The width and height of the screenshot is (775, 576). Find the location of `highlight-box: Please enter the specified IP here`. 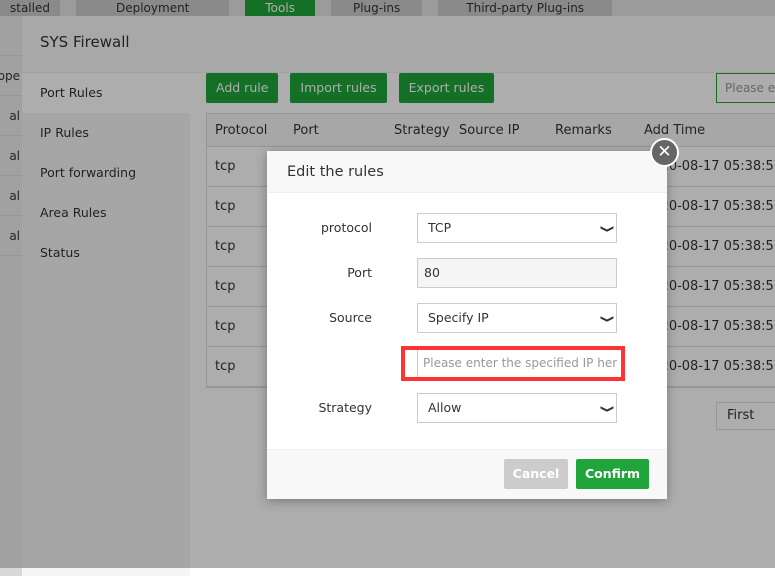

highlight-box: Please enter the specified IP here is located at coordinates (513, 363).